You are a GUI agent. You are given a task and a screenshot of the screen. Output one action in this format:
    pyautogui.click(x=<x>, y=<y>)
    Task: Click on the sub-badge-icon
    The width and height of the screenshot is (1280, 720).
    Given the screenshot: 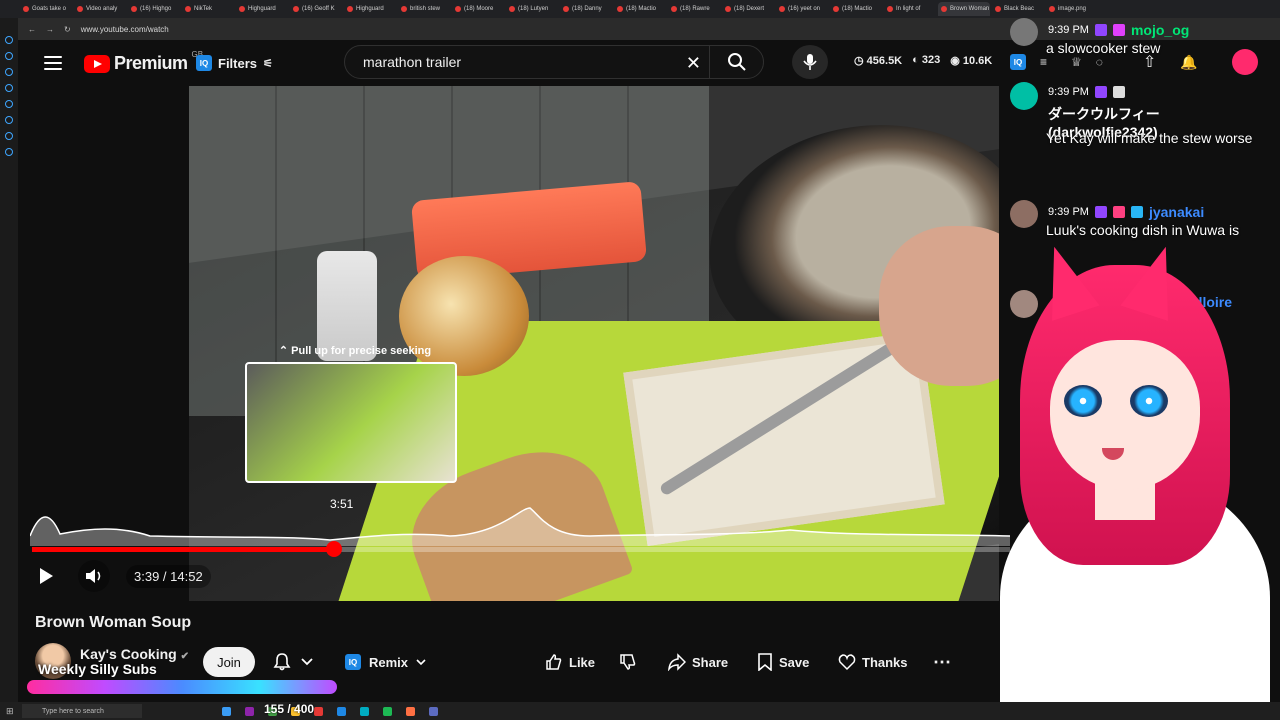 What is the action you would take?
    pyautogui.click(x=1100, y=92)
    